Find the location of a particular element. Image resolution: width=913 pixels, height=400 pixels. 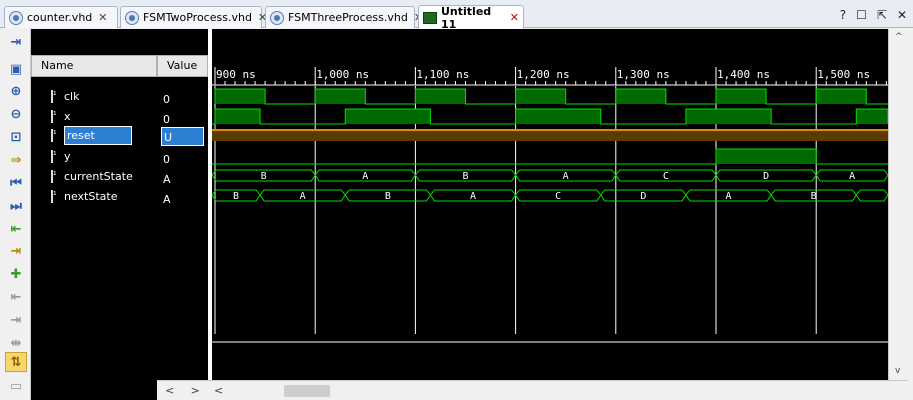

goto-start-icon: ⏮ is located at coordinates (16, 183).